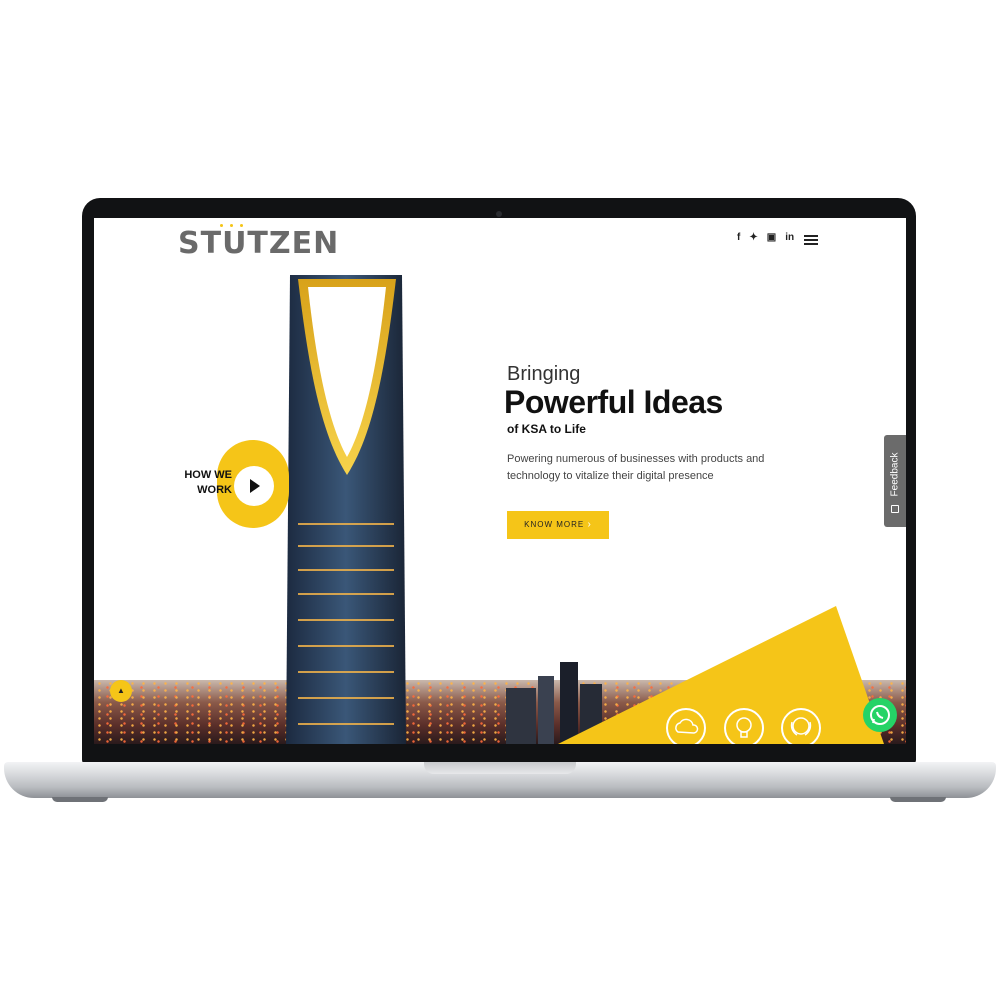  I want to click on whatsapp-button, so click(880, 715).